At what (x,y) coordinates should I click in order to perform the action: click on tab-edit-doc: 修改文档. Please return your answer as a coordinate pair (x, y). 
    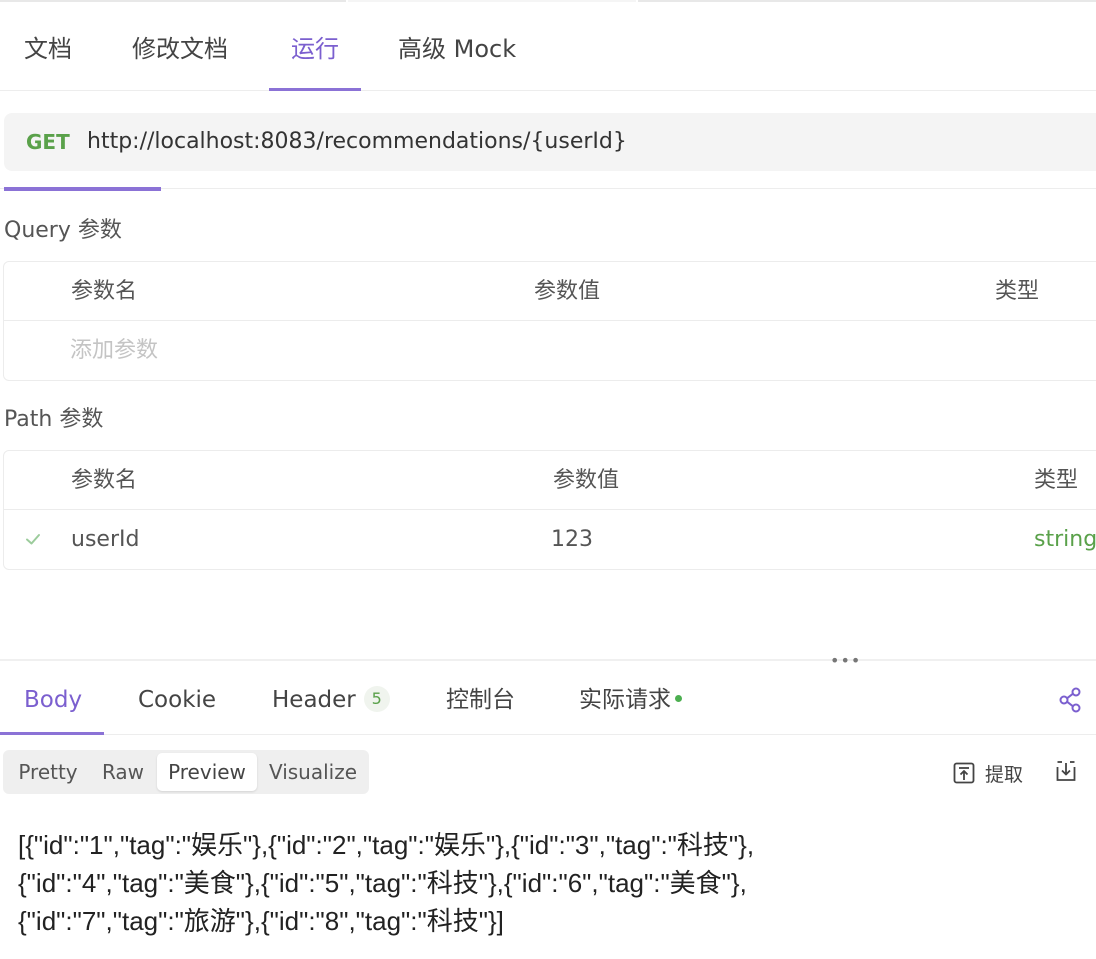
    Looking at the image, I should click on (180, 55).